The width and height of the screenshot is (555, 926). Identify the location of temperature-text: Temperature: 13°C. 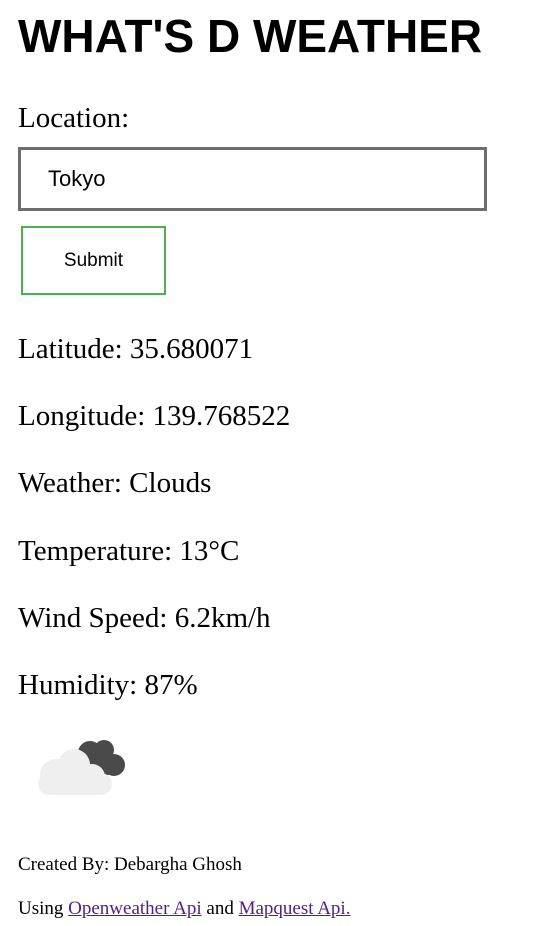
(129, 551).